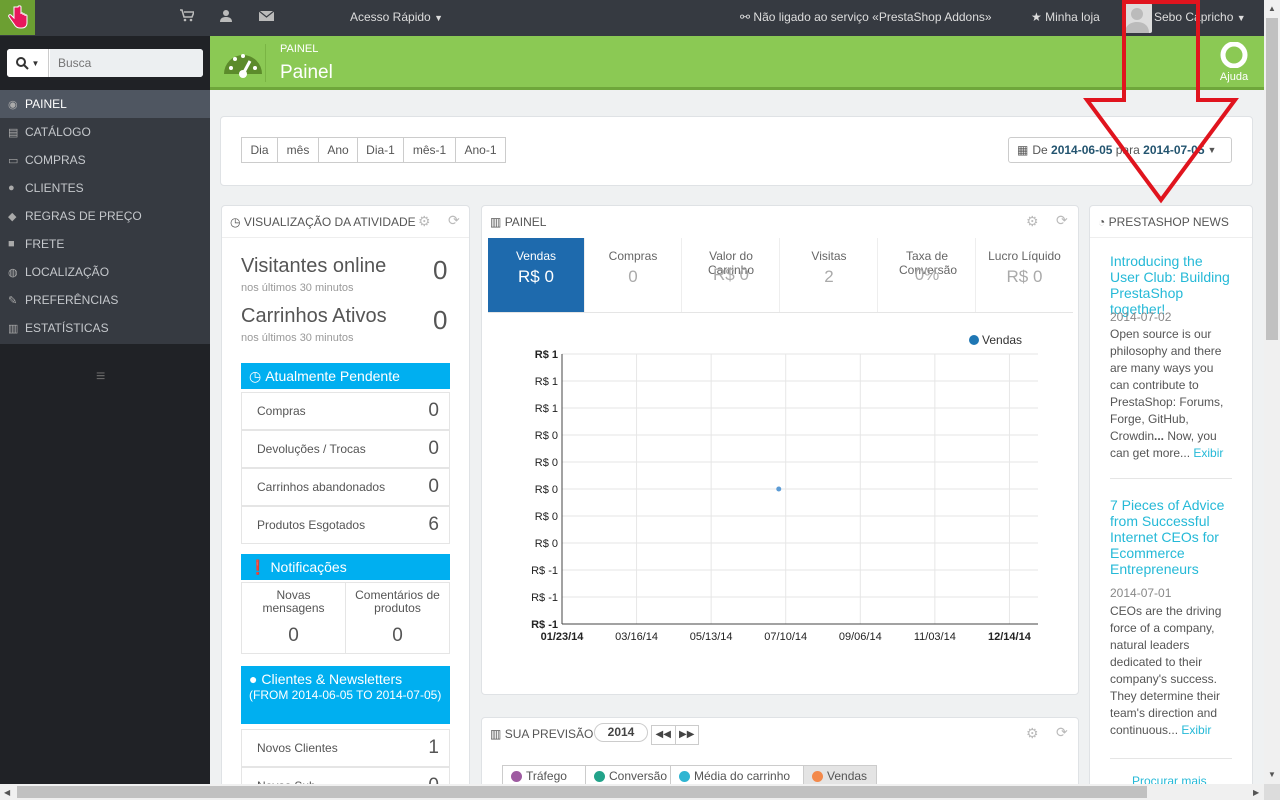 Image resolution: width=1280 pixels, height=800 pixels. What do you see at coordinates (105, 244) in the screenshot?
I see `sidebar-item-shipping: ■ FRETE` at bounding box center [105, 244].